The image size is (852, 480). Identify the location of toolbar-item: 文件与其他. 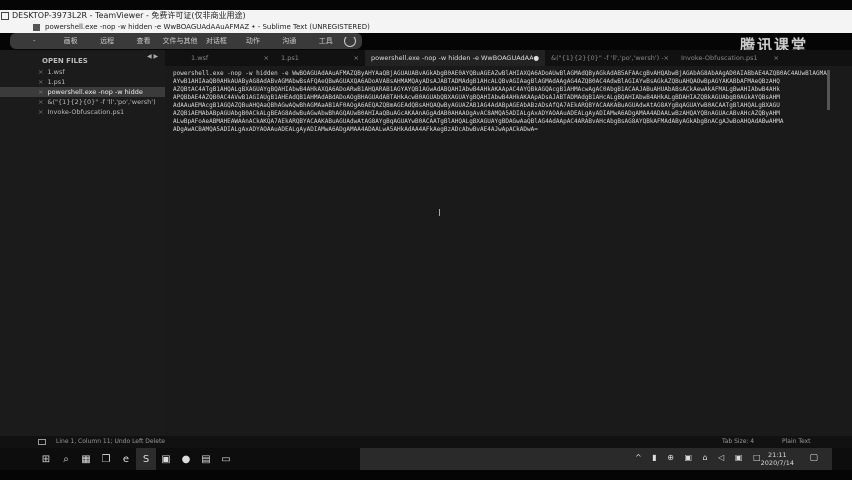
(180, 41).